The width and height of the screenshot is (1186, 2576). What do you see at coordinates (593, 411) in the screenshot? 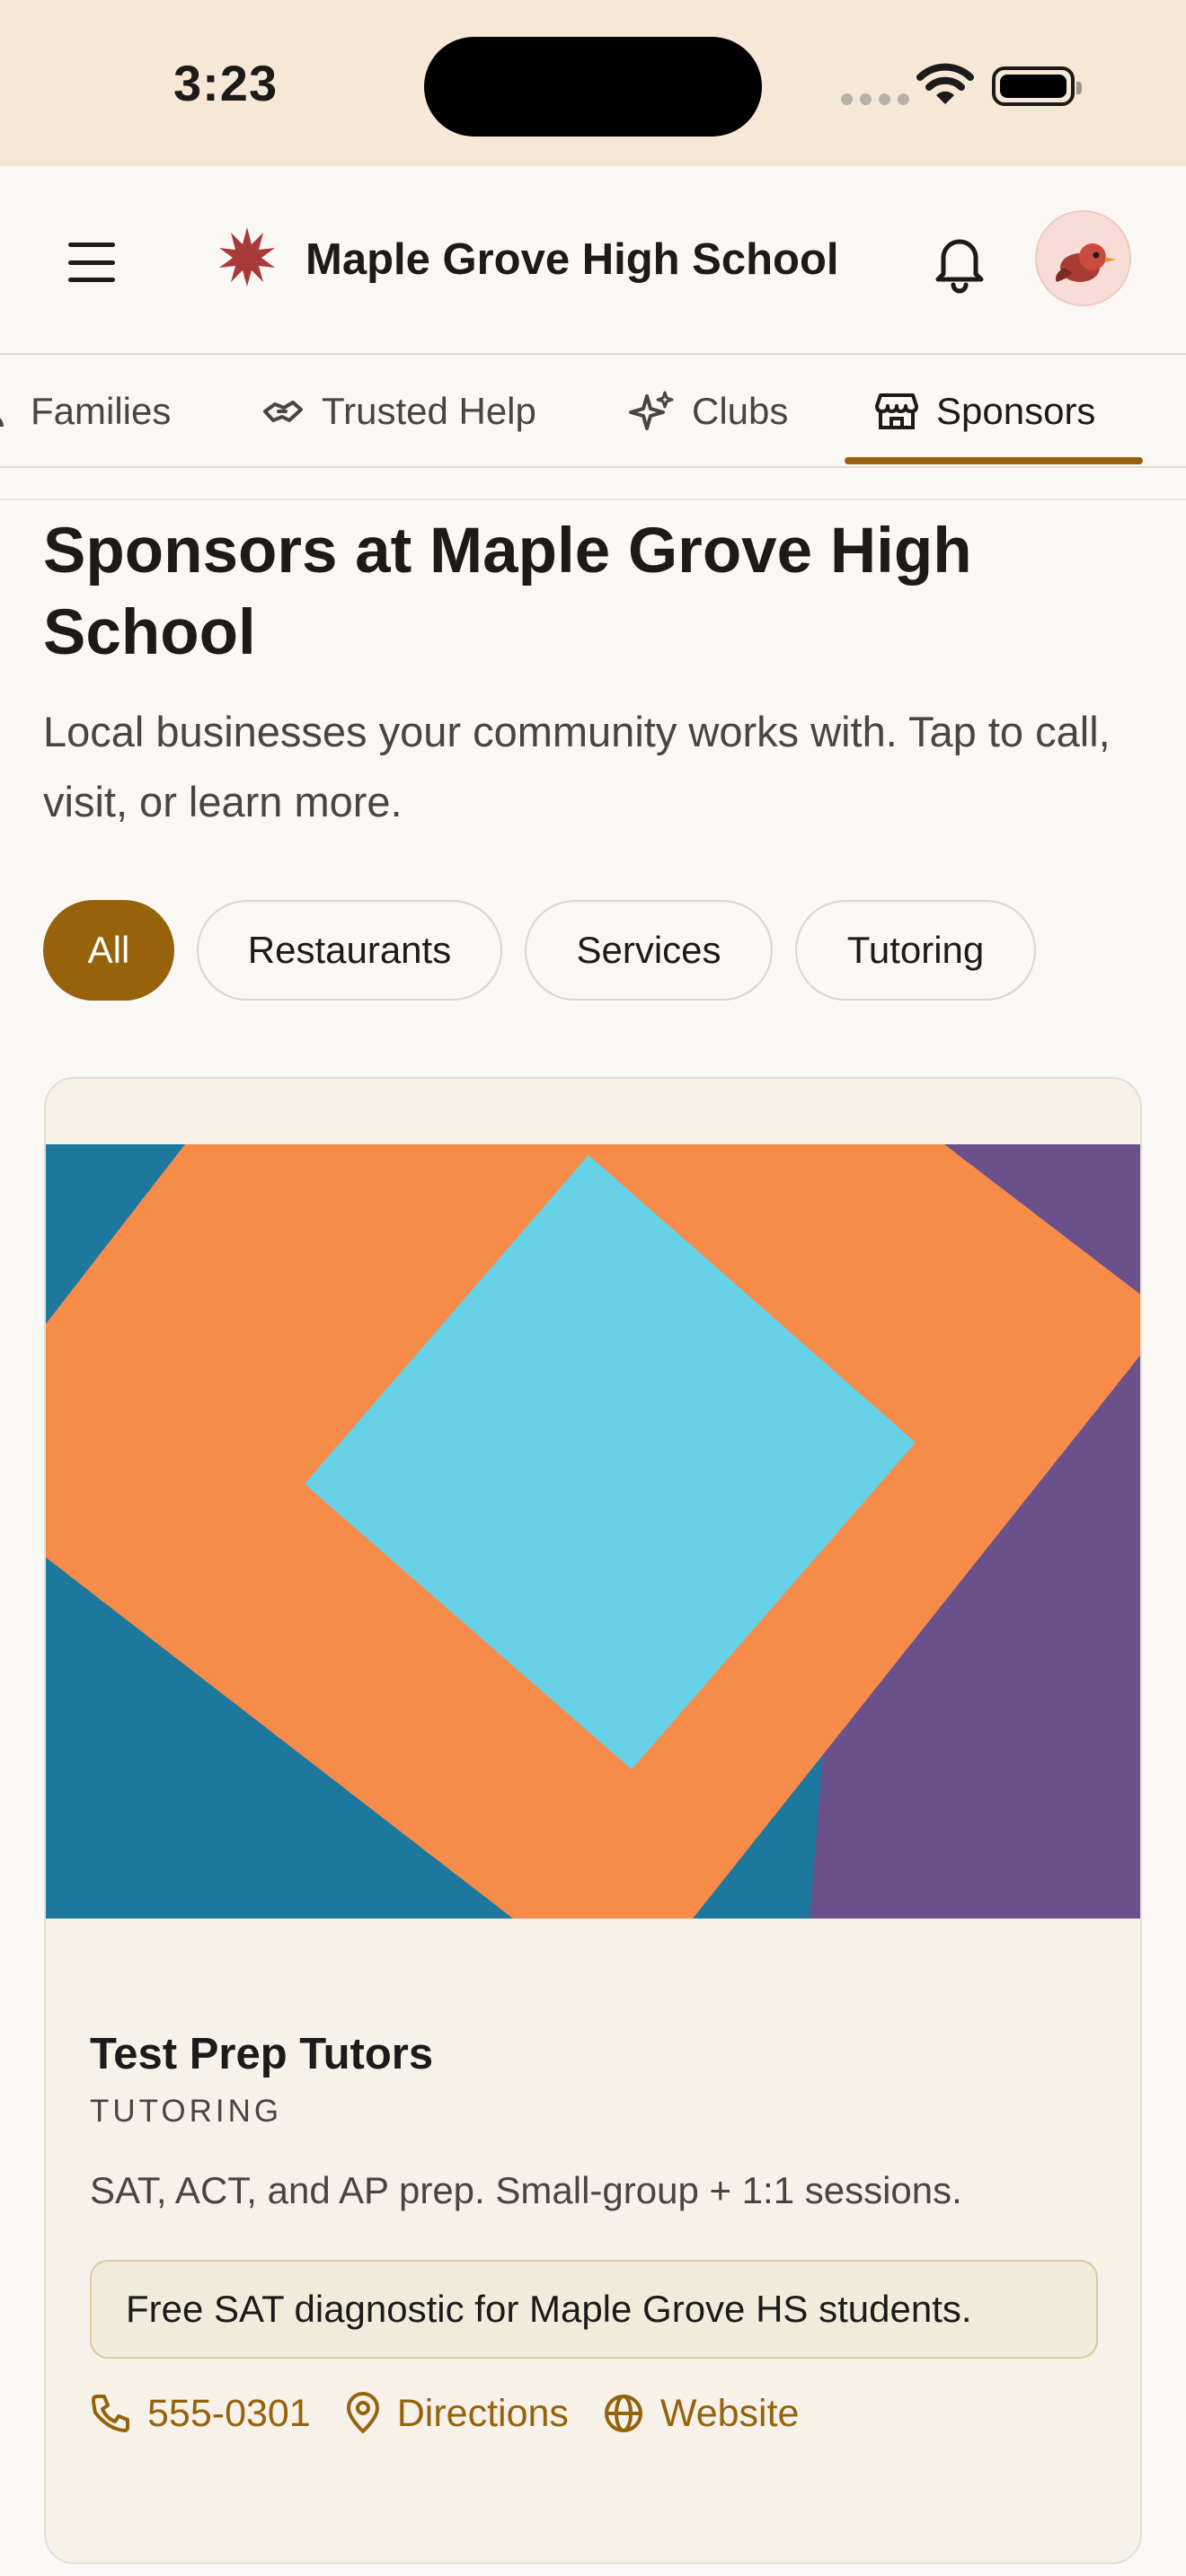
I see `section-tabs: Families Trusted Help Clubs Sponsors` at bounding box center [593, 411].